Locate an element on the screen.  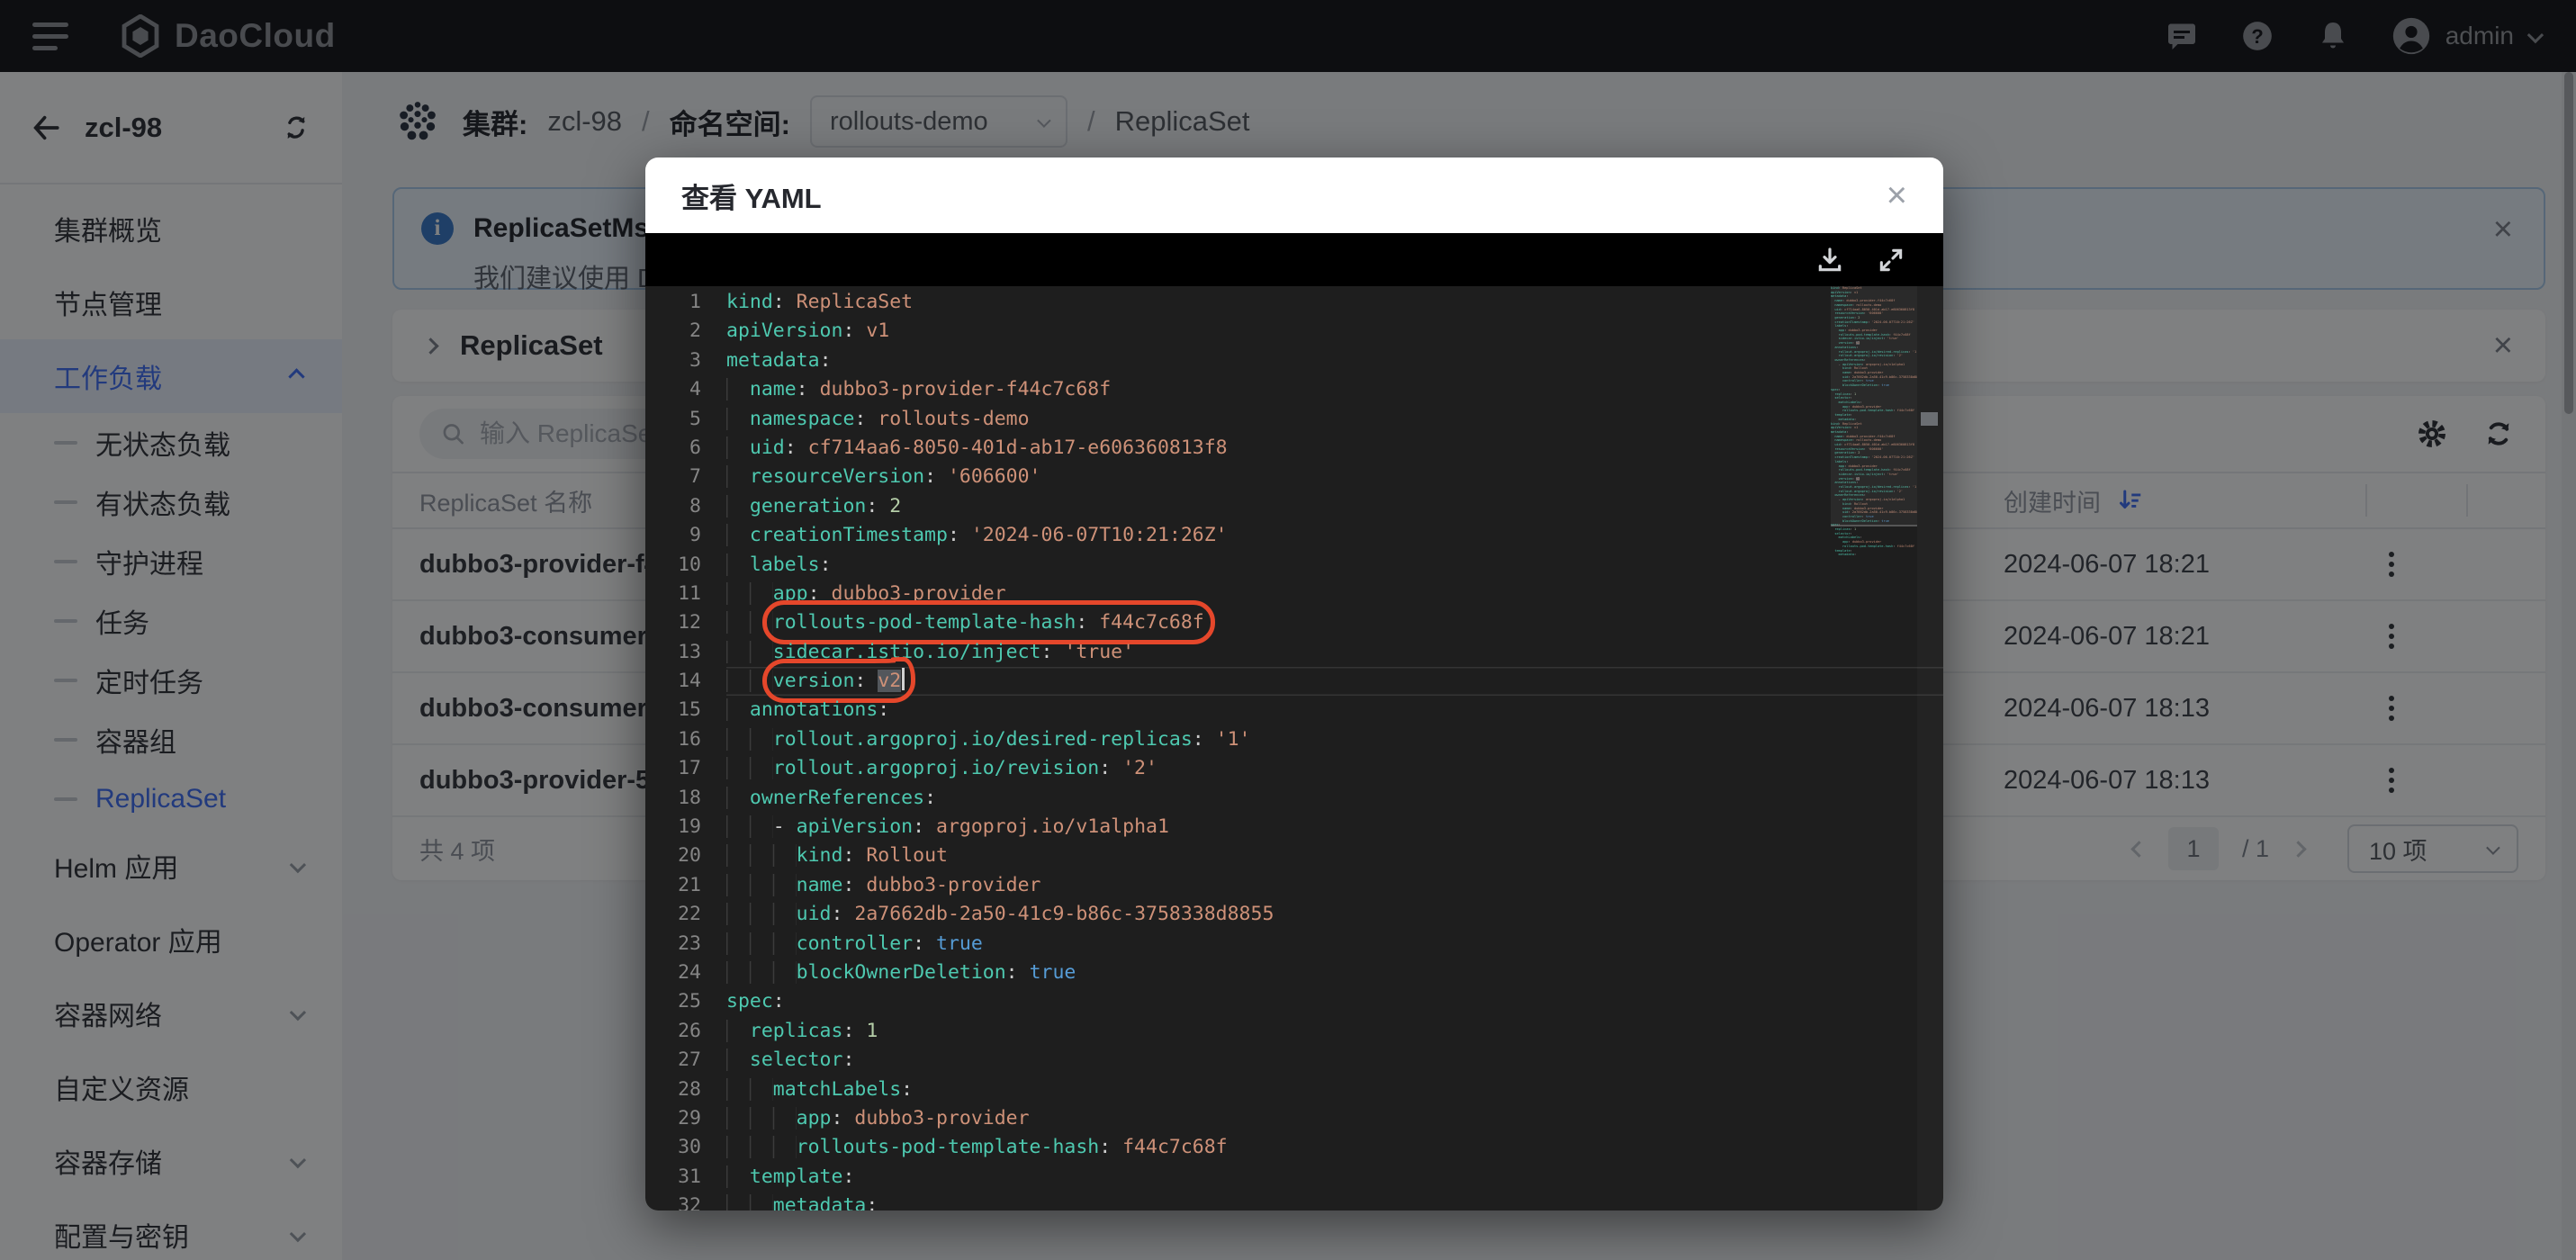
line-number: 15 is located at coordinates (689, 710).